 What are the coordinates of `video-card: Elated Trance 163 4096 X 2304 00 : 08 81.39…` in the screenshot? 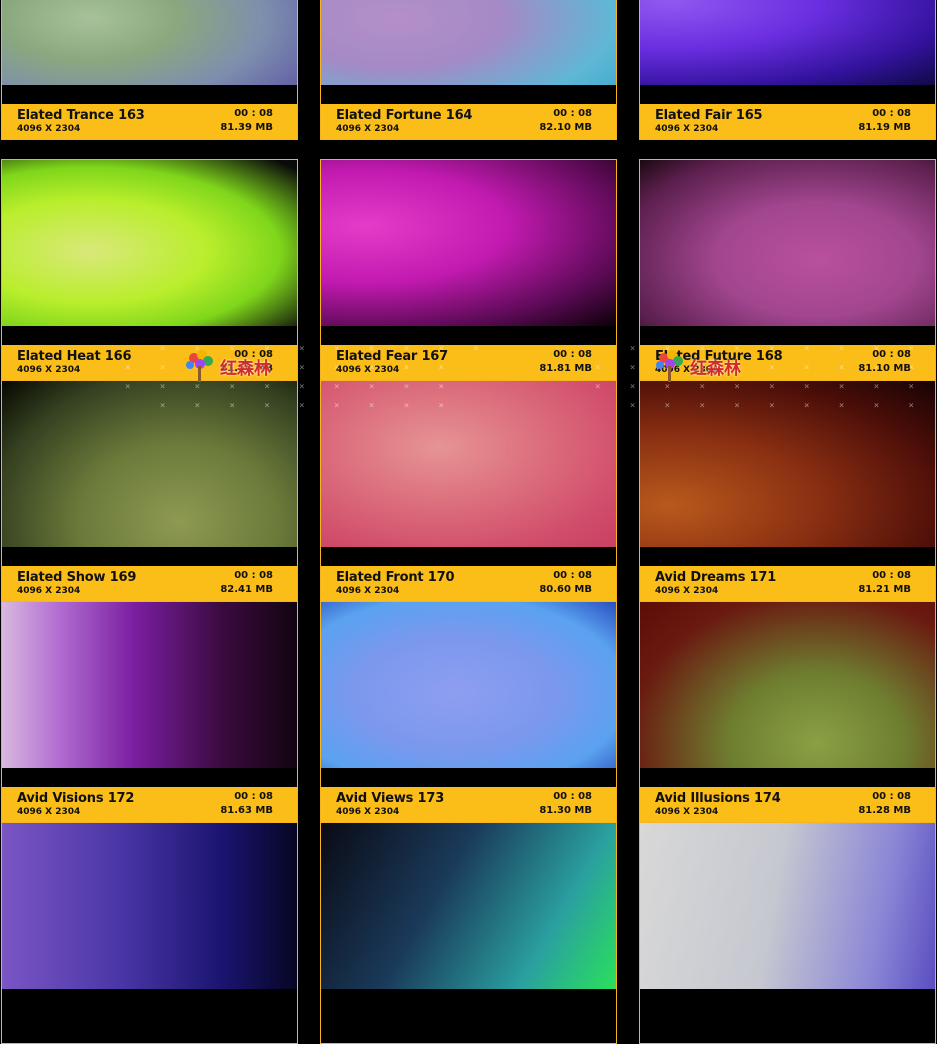 It's located at (149, 70).